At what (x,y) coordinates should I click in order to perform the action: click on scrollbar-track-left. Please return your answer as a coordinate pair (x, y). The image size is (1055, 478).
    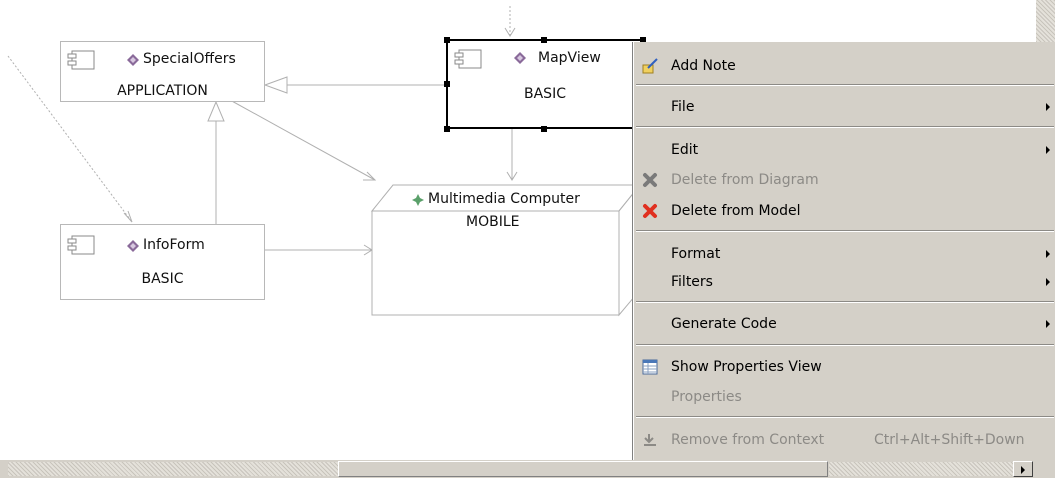
    Looking at the image, I should click on (173, 469).